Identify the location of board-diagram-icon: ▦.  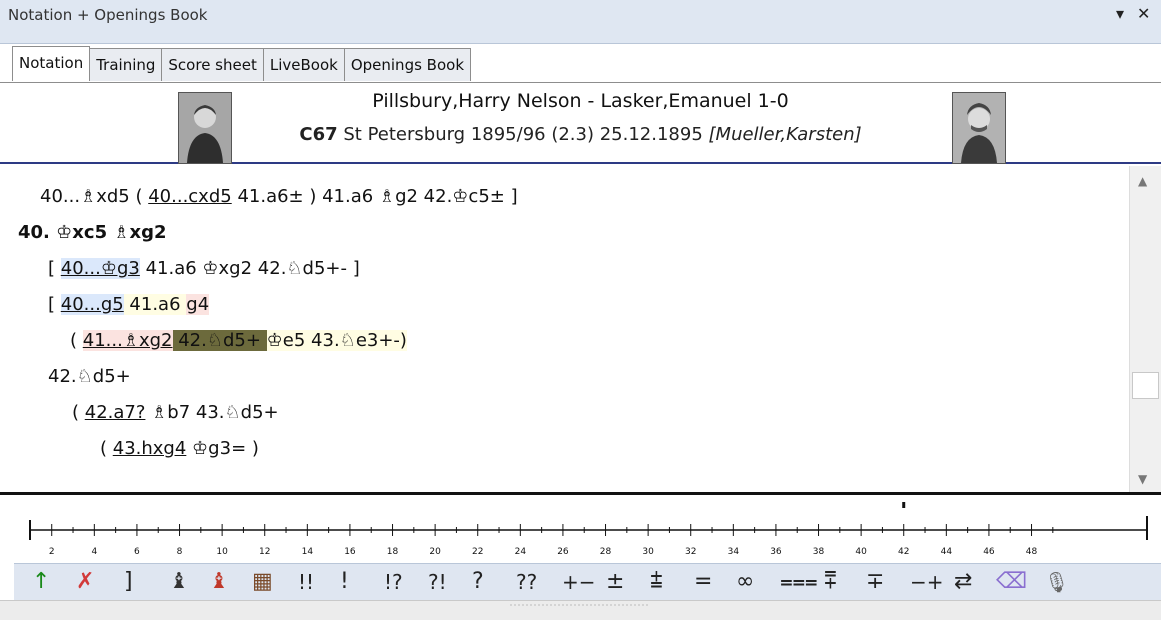
(262, 582).